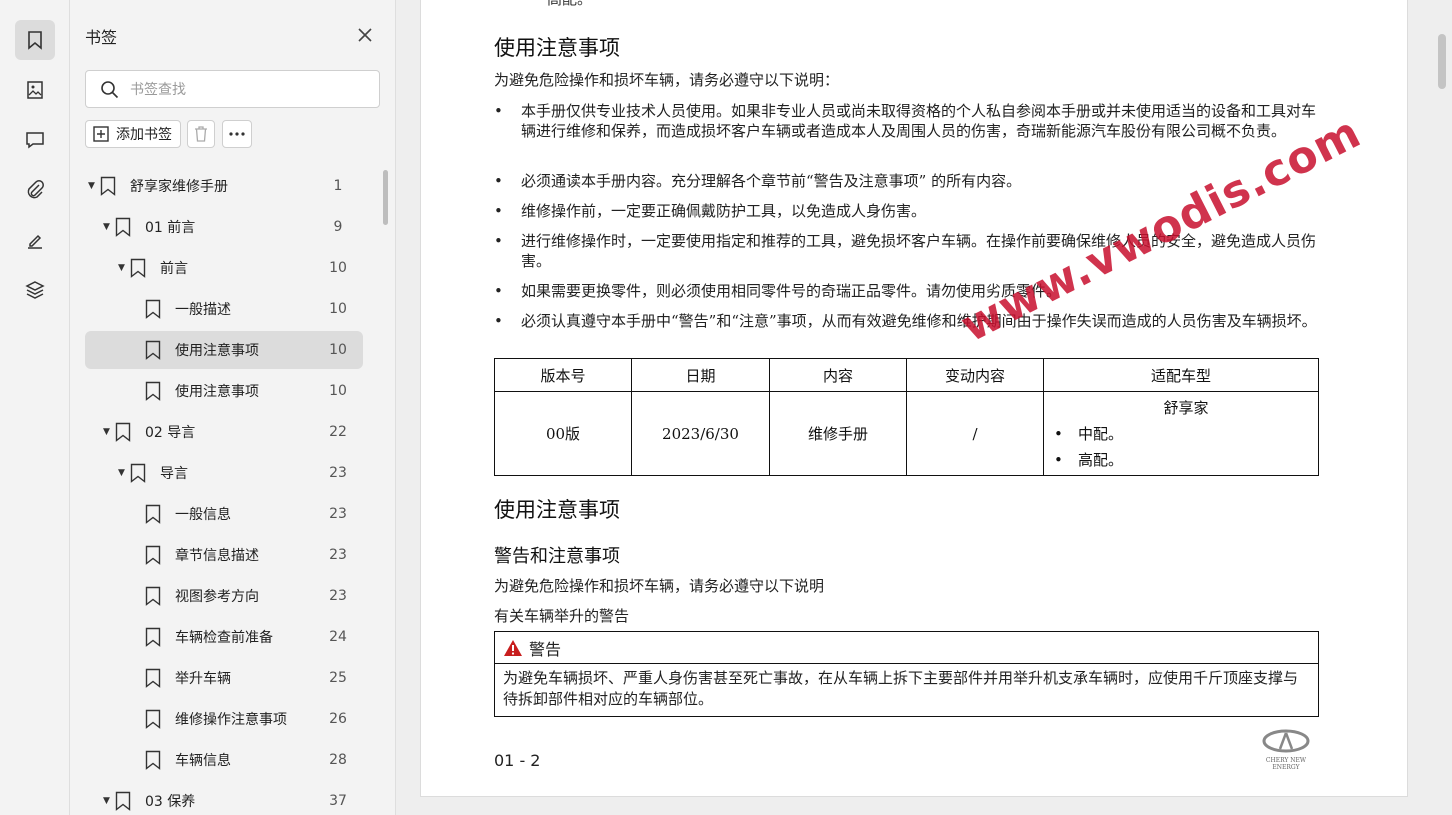 The height and width of the screenshot is (815, 1452). What do you see at coordinates (35, 240) in the screenshot?
I see `signature-tab-icon` at bounding box center [35, 240].